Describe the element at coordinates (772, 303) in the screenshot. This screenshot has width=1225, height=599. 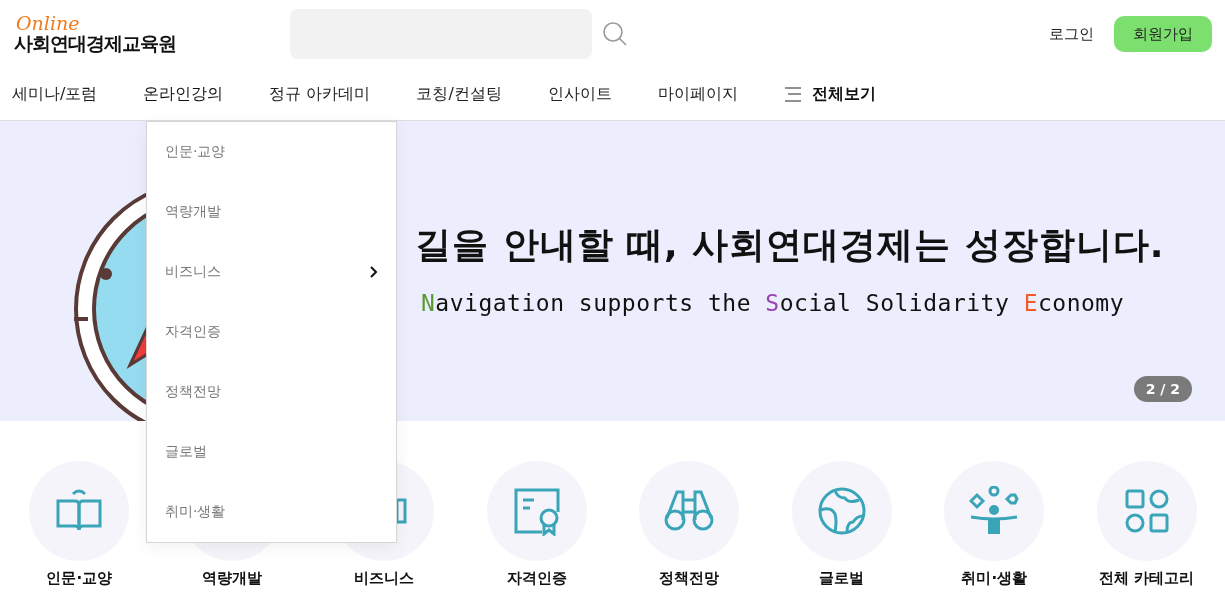
I see `banner-subtitle: Navigation supports the Social Solidarity Economy` at that location.